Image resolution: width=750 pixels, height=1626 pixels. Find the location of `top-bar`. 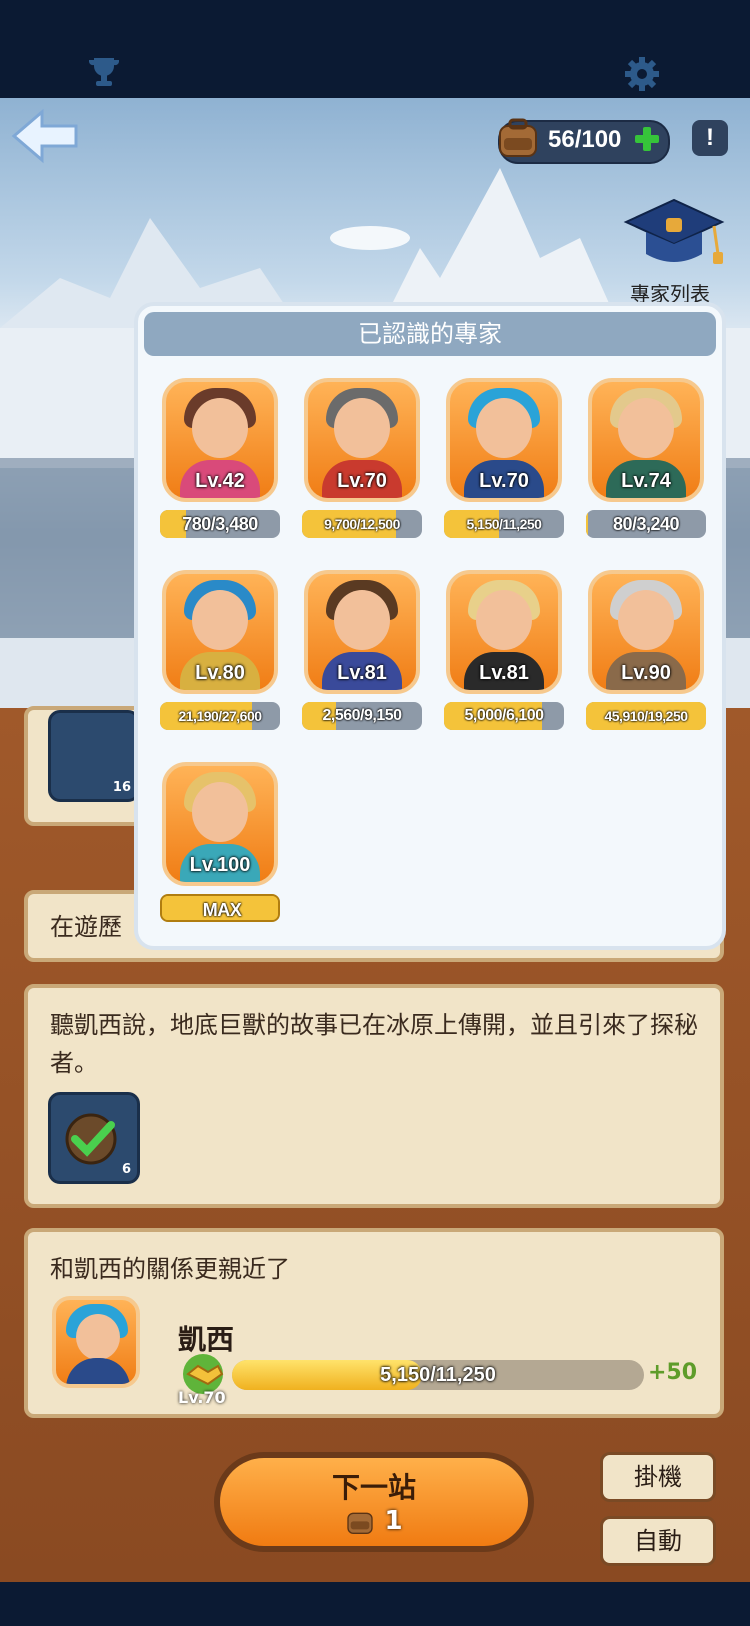

top-bar is located at coordinates (375, 49).